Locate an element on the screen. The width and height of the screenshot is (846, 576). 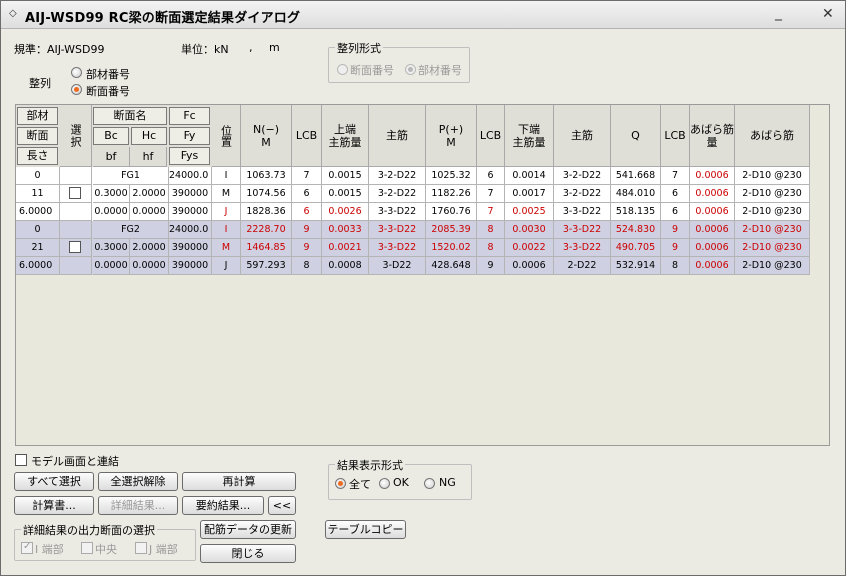
close-button: 閉じる is located at coordinates (248, 553).